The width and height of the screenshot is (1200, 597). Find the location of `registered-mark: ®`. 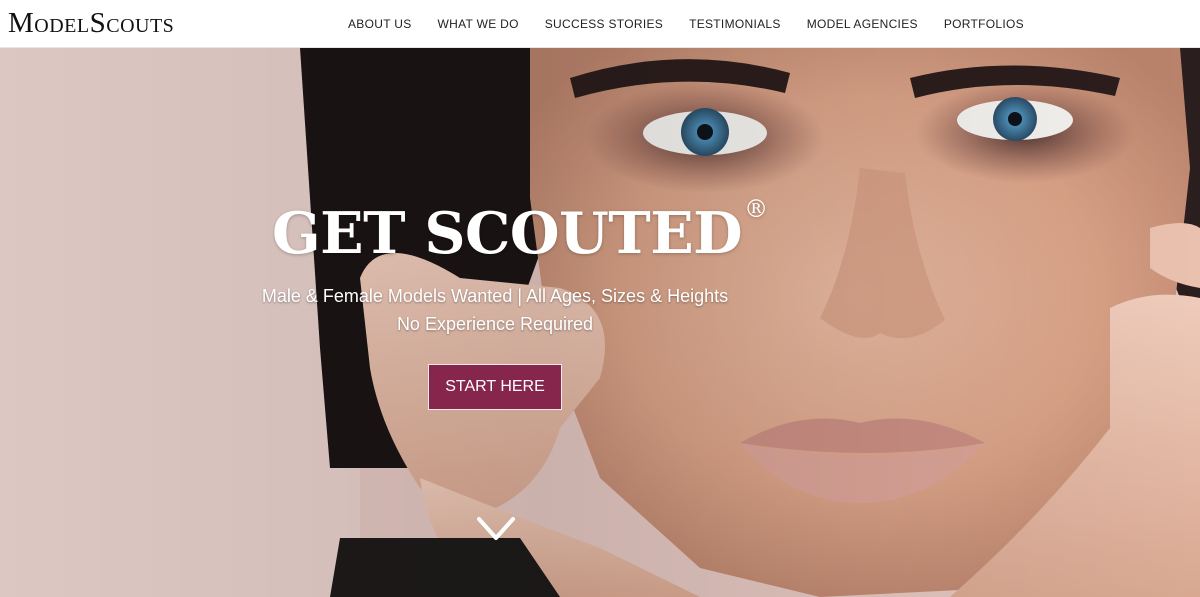

registered-mark: ® is located at coordinates (756, 209).